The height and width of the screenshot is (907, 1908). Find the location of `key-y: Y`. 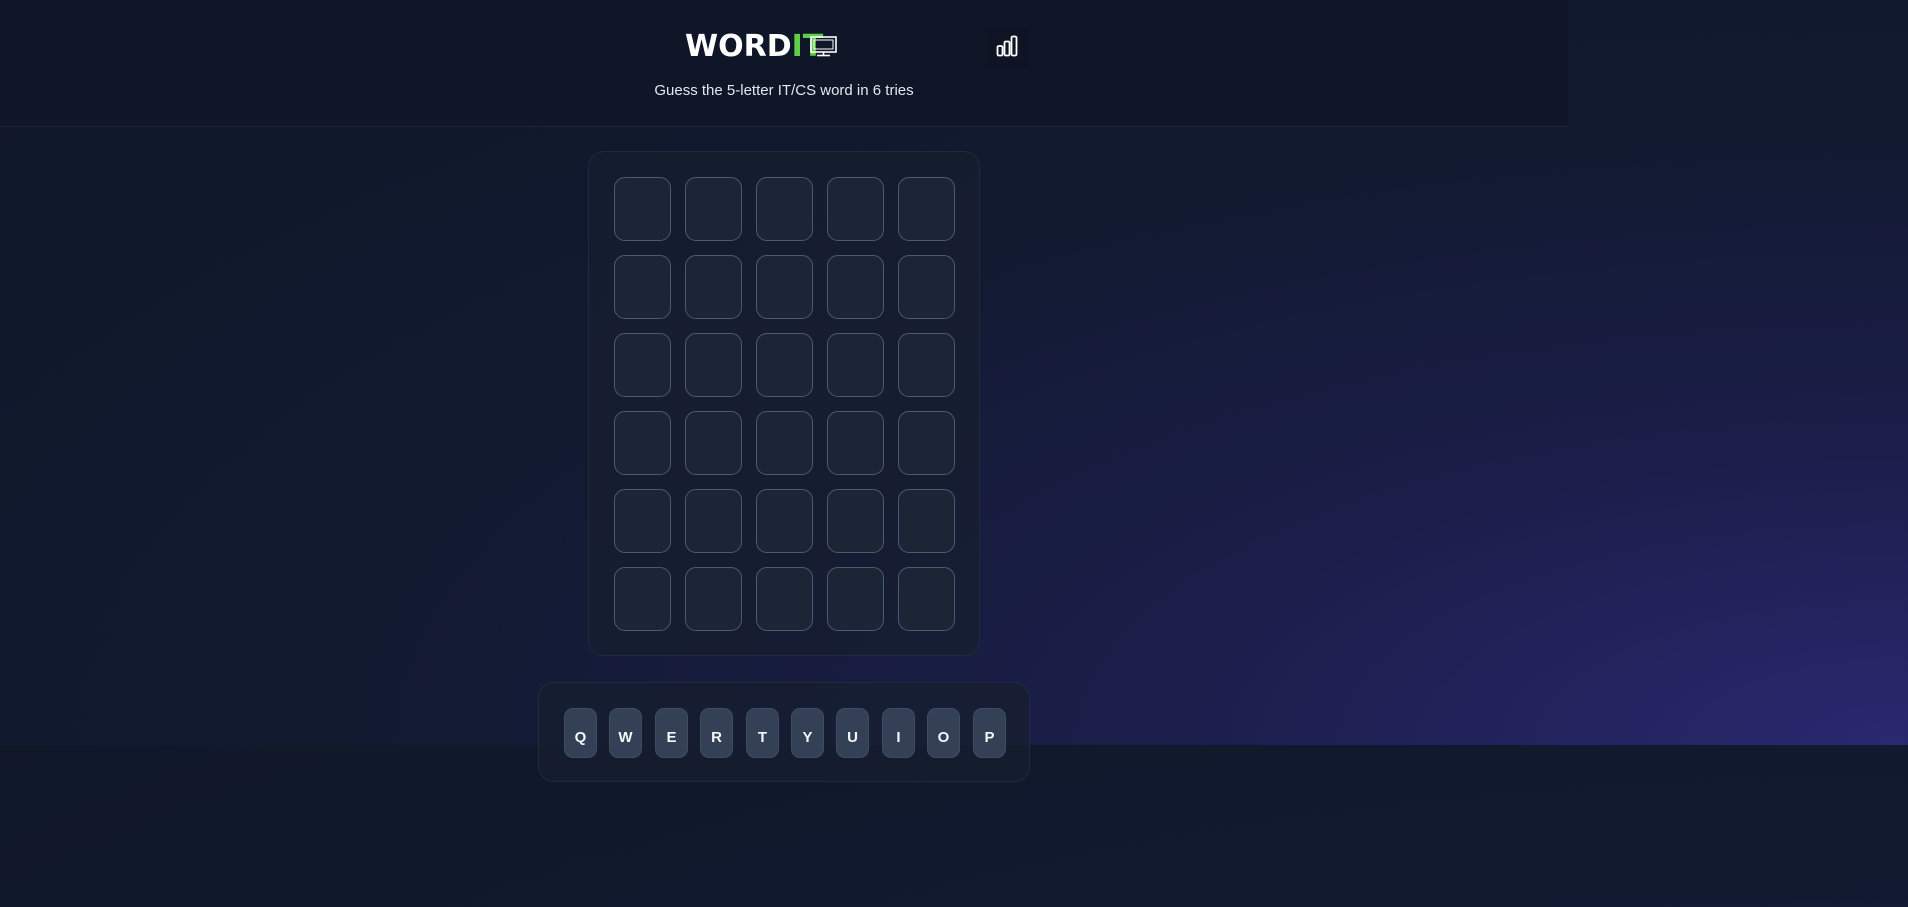

key-y: Y is located at coordinates (807, 733).